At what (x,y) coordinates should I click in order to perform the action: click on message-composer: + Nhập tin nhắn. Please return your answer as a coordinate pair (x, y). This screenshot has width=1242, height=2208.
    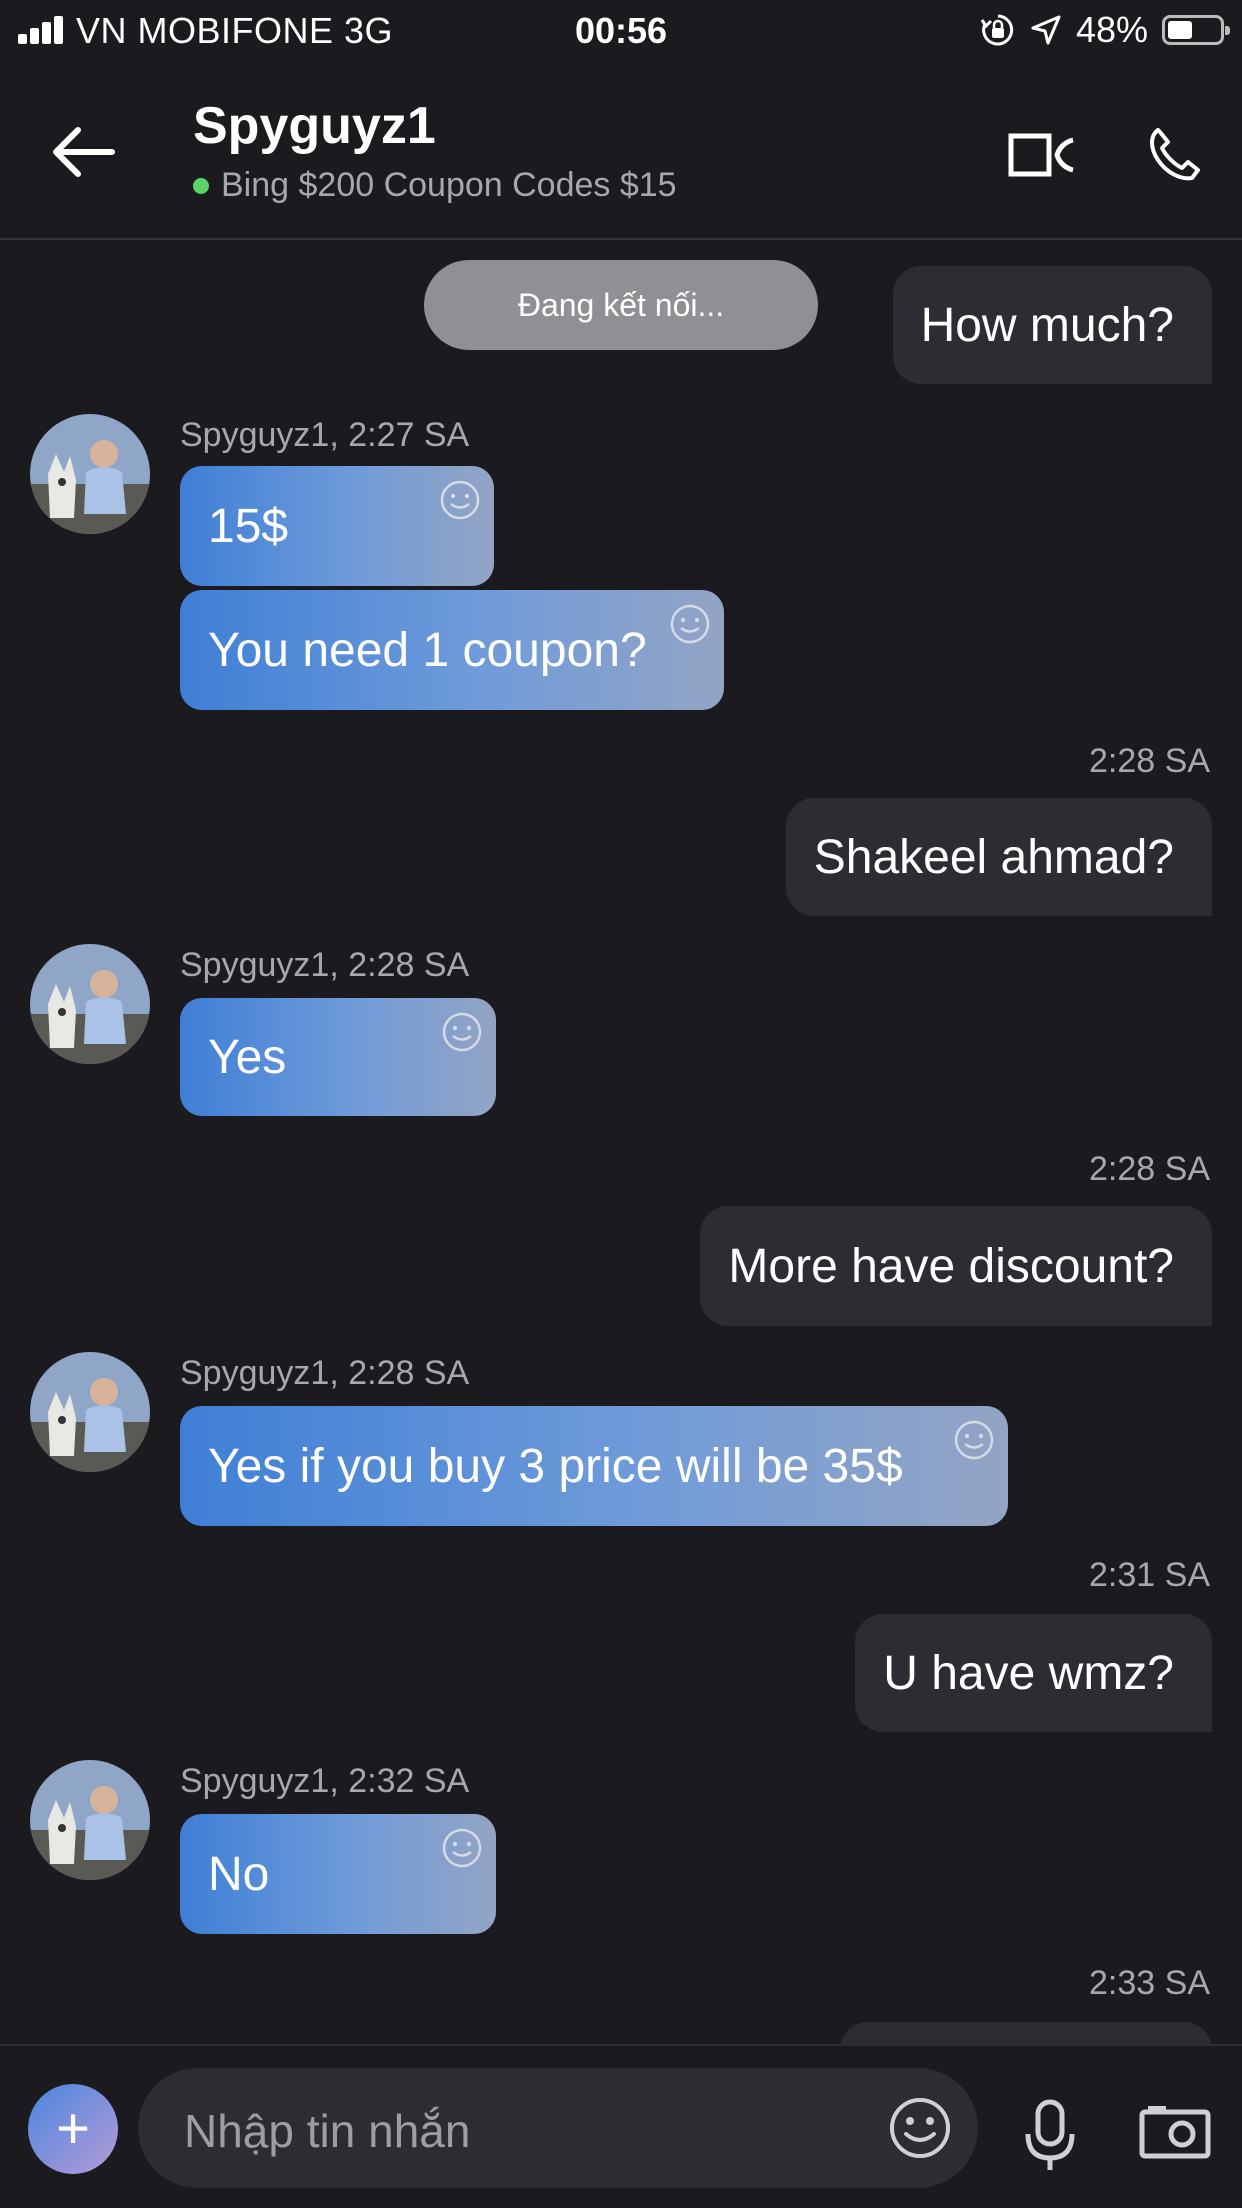
    Looking at the image, I should click on (621, 2126).